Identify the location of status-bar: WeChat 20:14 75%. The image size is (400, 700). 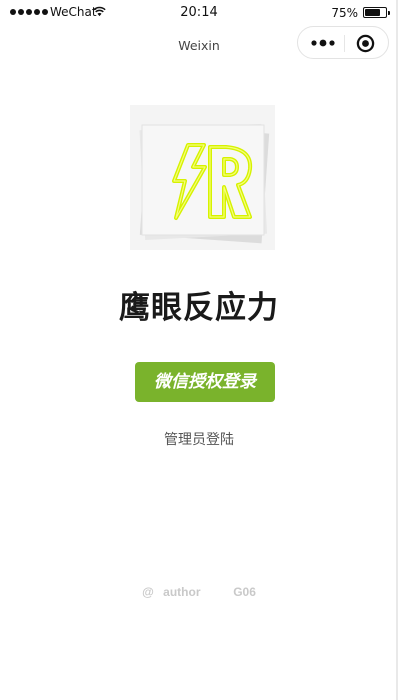
(199, 12).